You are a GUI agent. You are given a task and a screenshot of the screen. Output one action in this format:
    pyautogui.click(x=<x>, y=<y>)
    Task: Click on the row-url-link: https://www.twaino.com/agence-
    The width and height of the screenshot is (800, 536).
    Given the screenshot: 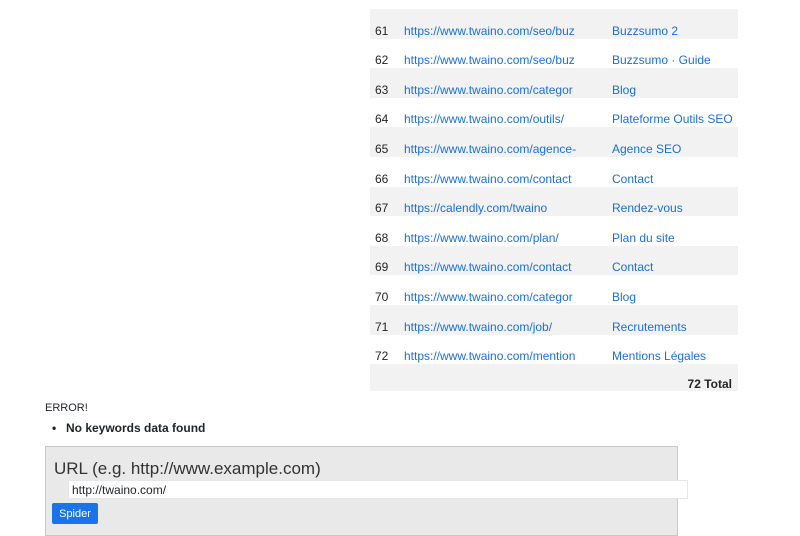 What is the action you would take?
    pyautogui.click(x=490, y=149)
    